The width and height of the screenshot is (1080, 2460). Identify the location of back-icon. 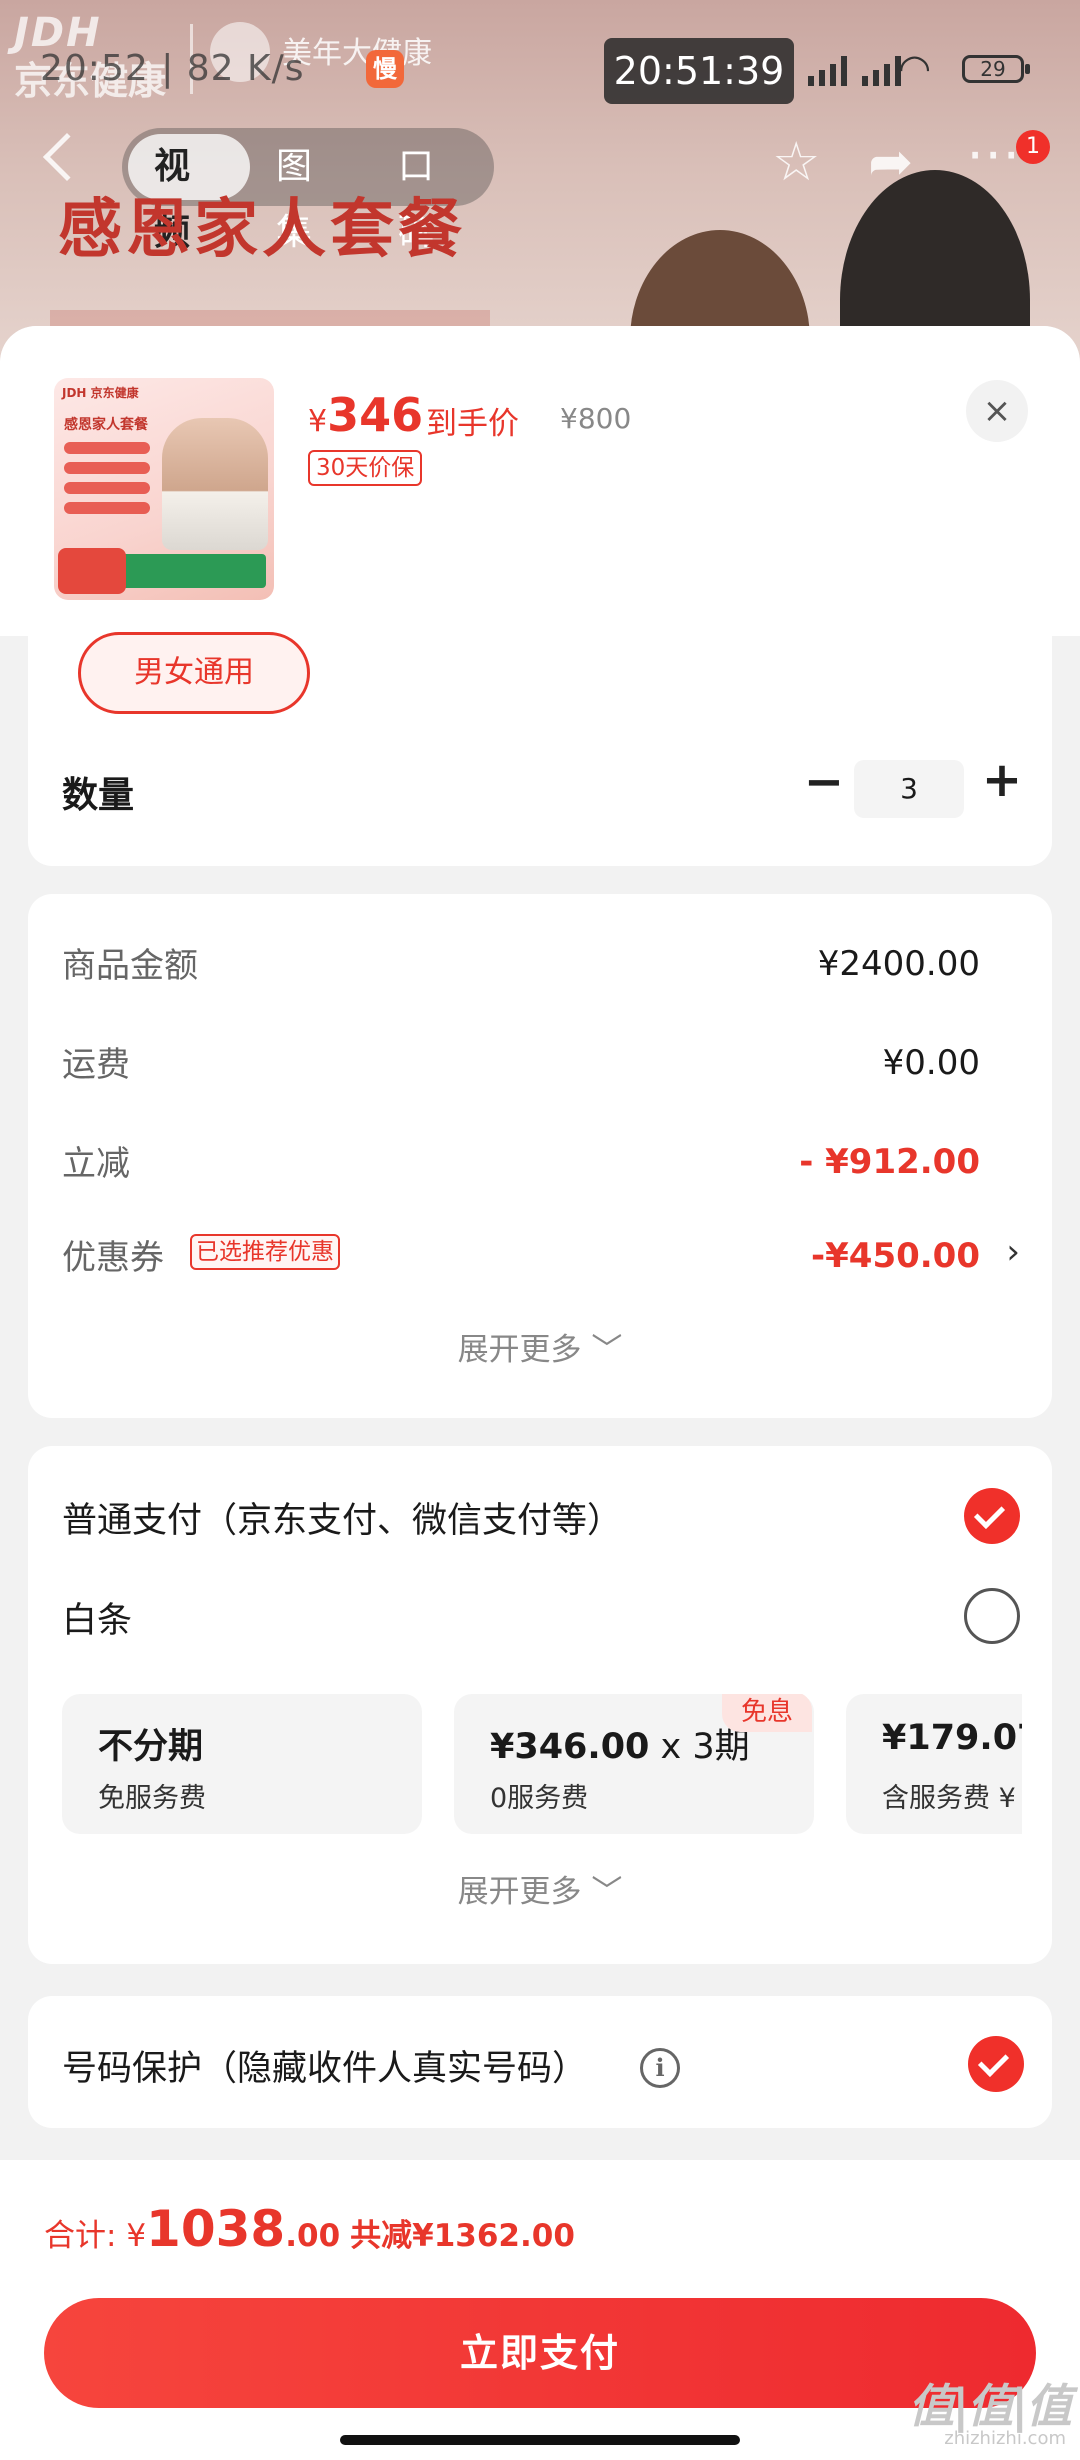
(67, 157).